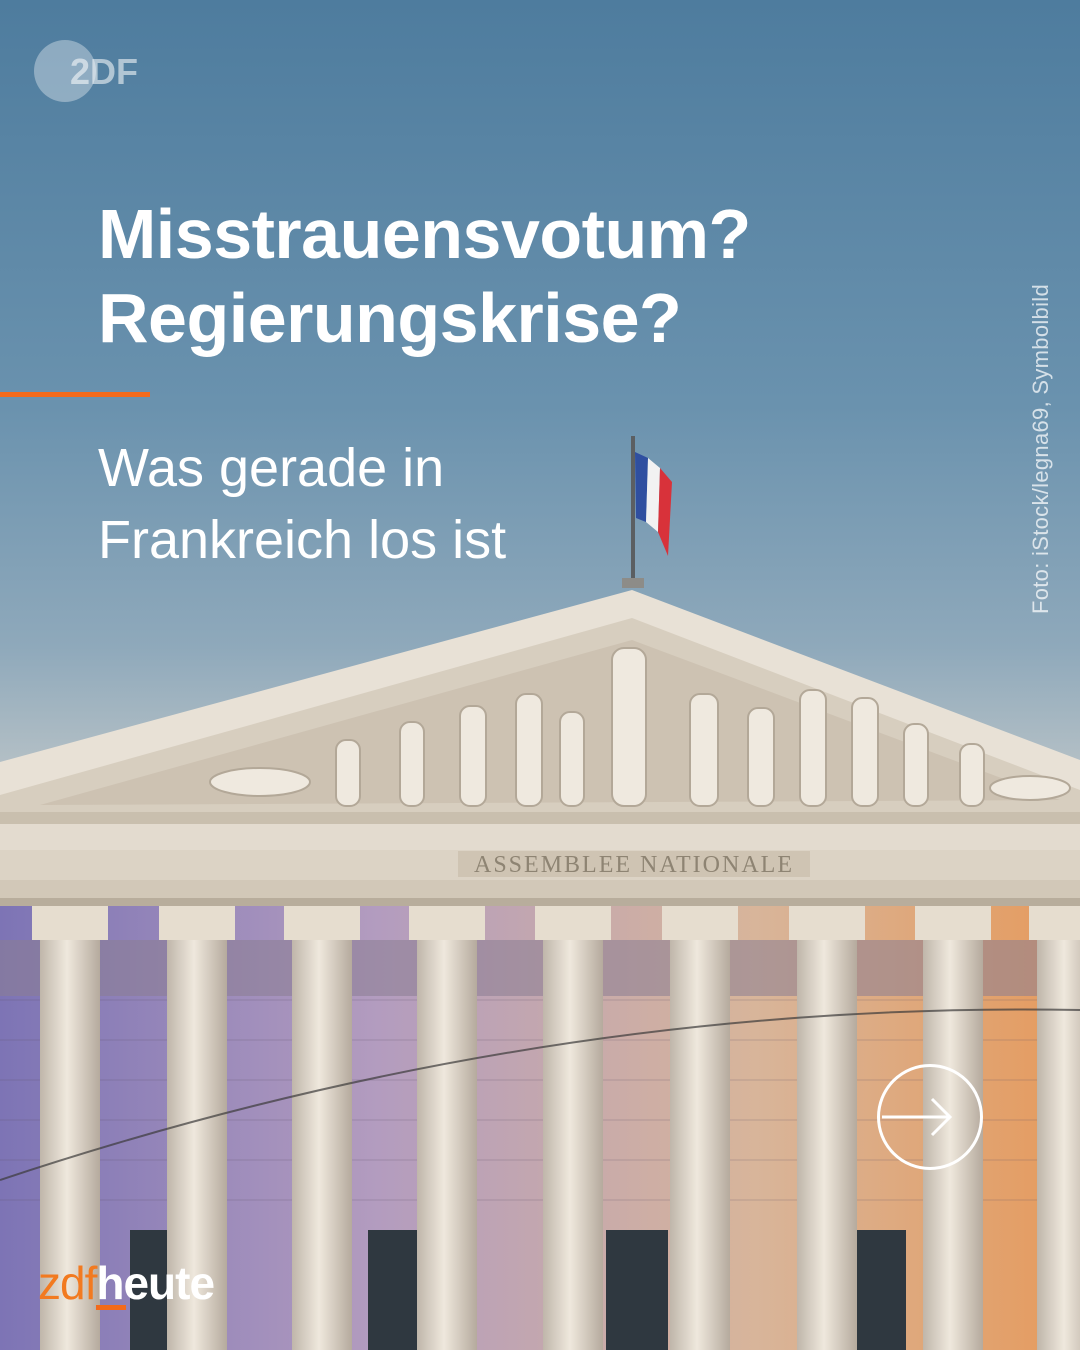  Describe the element at coordinates (271, 468) in the screenshot. I see `subline-line-1: Was gerade in` at that location.